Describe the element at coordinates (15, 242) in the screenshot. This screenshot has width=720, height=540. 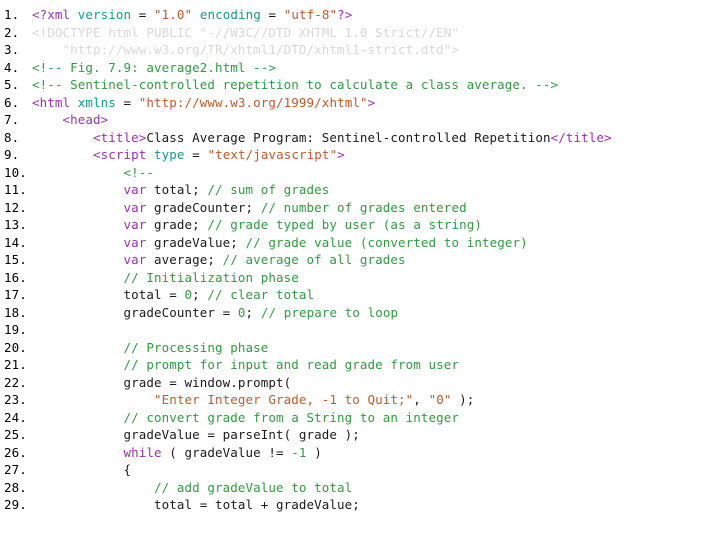
I see `line-number: 14.` at that location.